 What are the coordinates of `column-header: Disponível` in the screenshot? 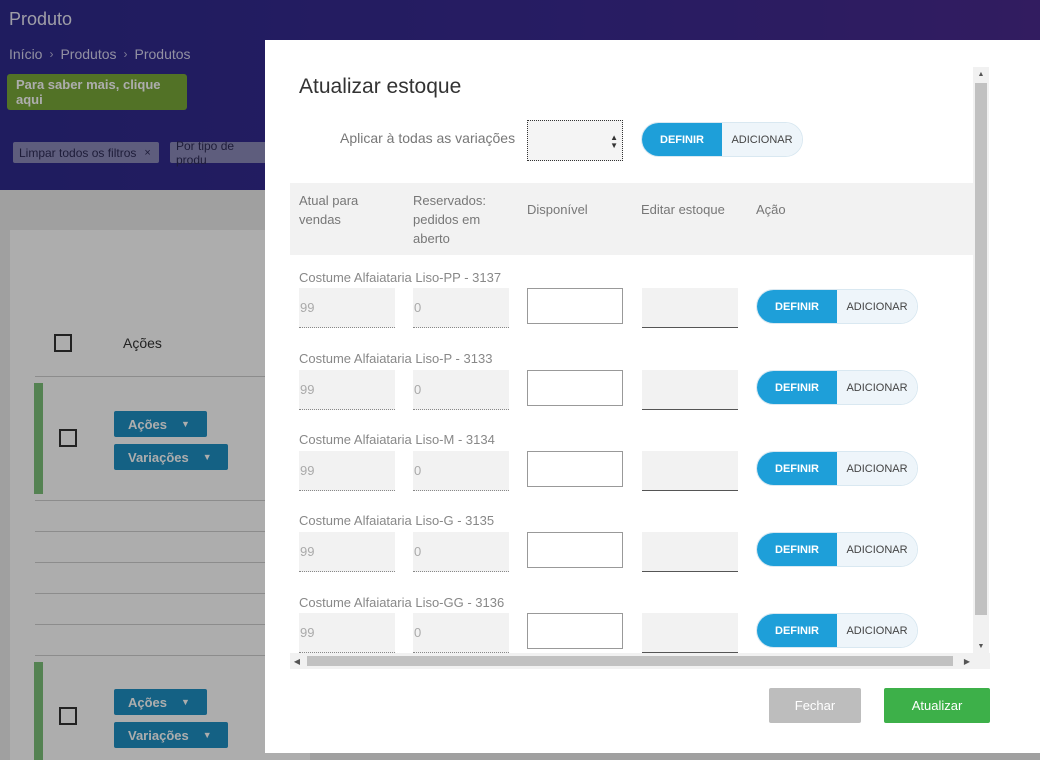 It's located at (557, 209).